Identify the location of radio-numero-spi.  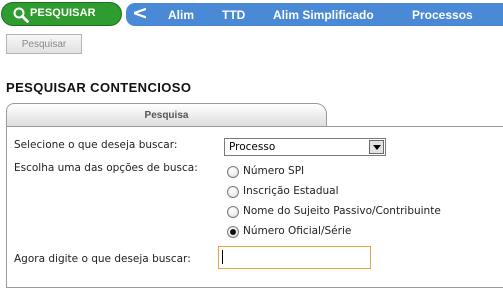
(233, 172).